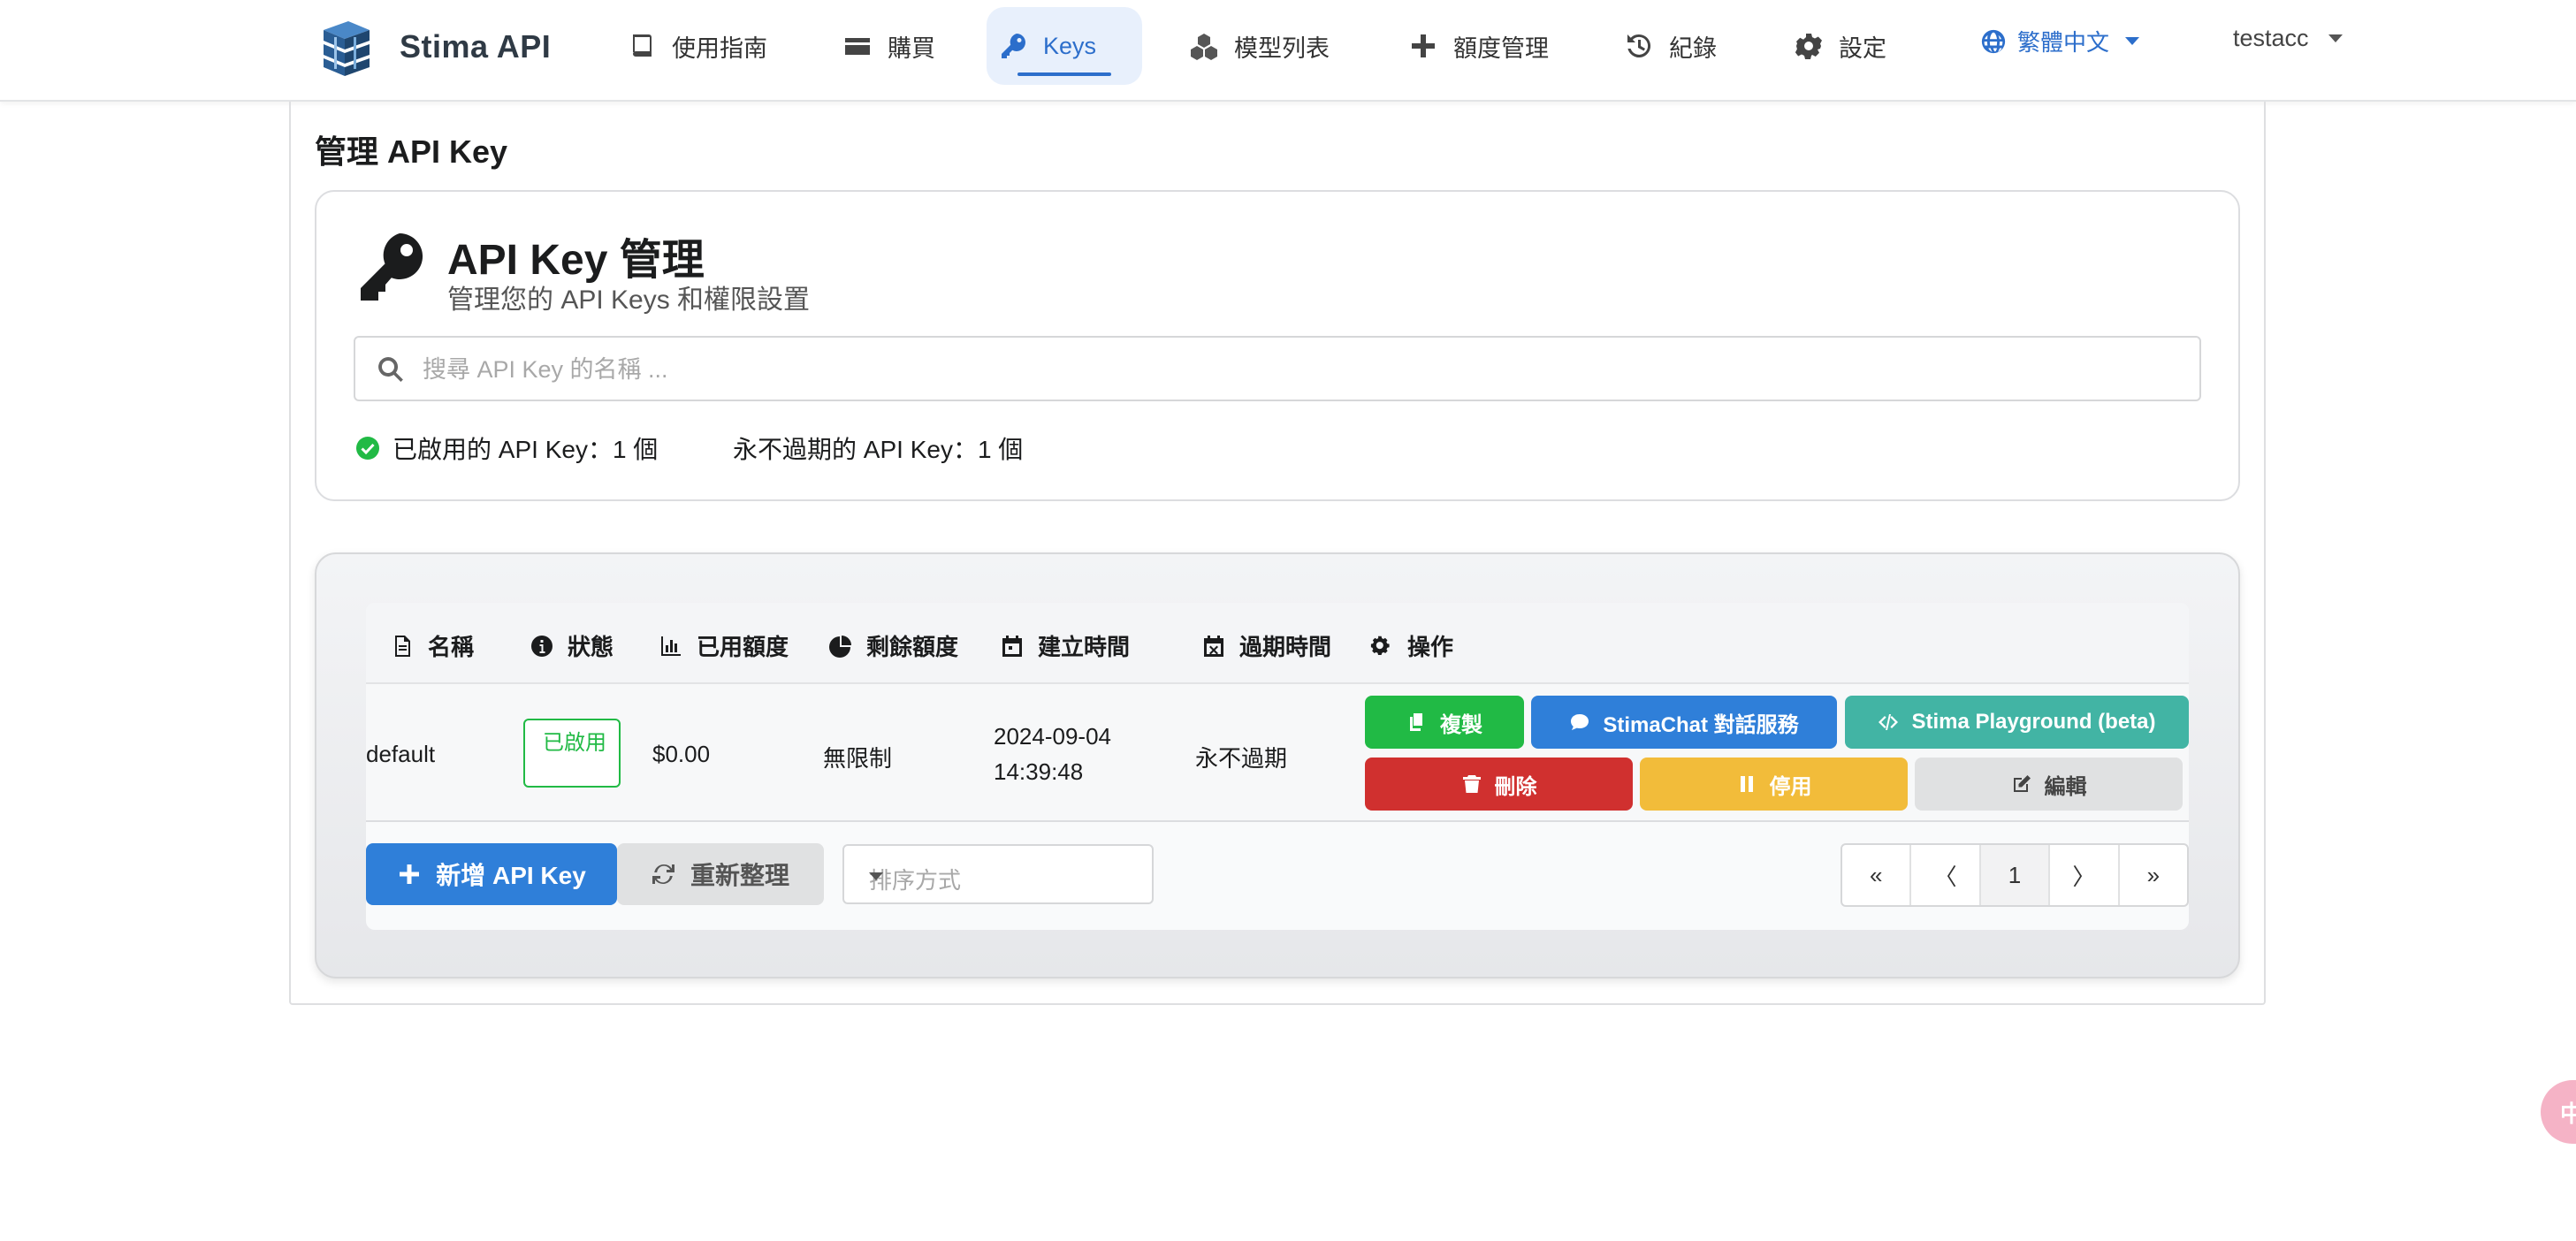 Image resolution: width=2576 pixels, height=1241 pixels. Describe the element at coordinates (1012, 646) in the screenshot. I see `calendar-icon` at that location.